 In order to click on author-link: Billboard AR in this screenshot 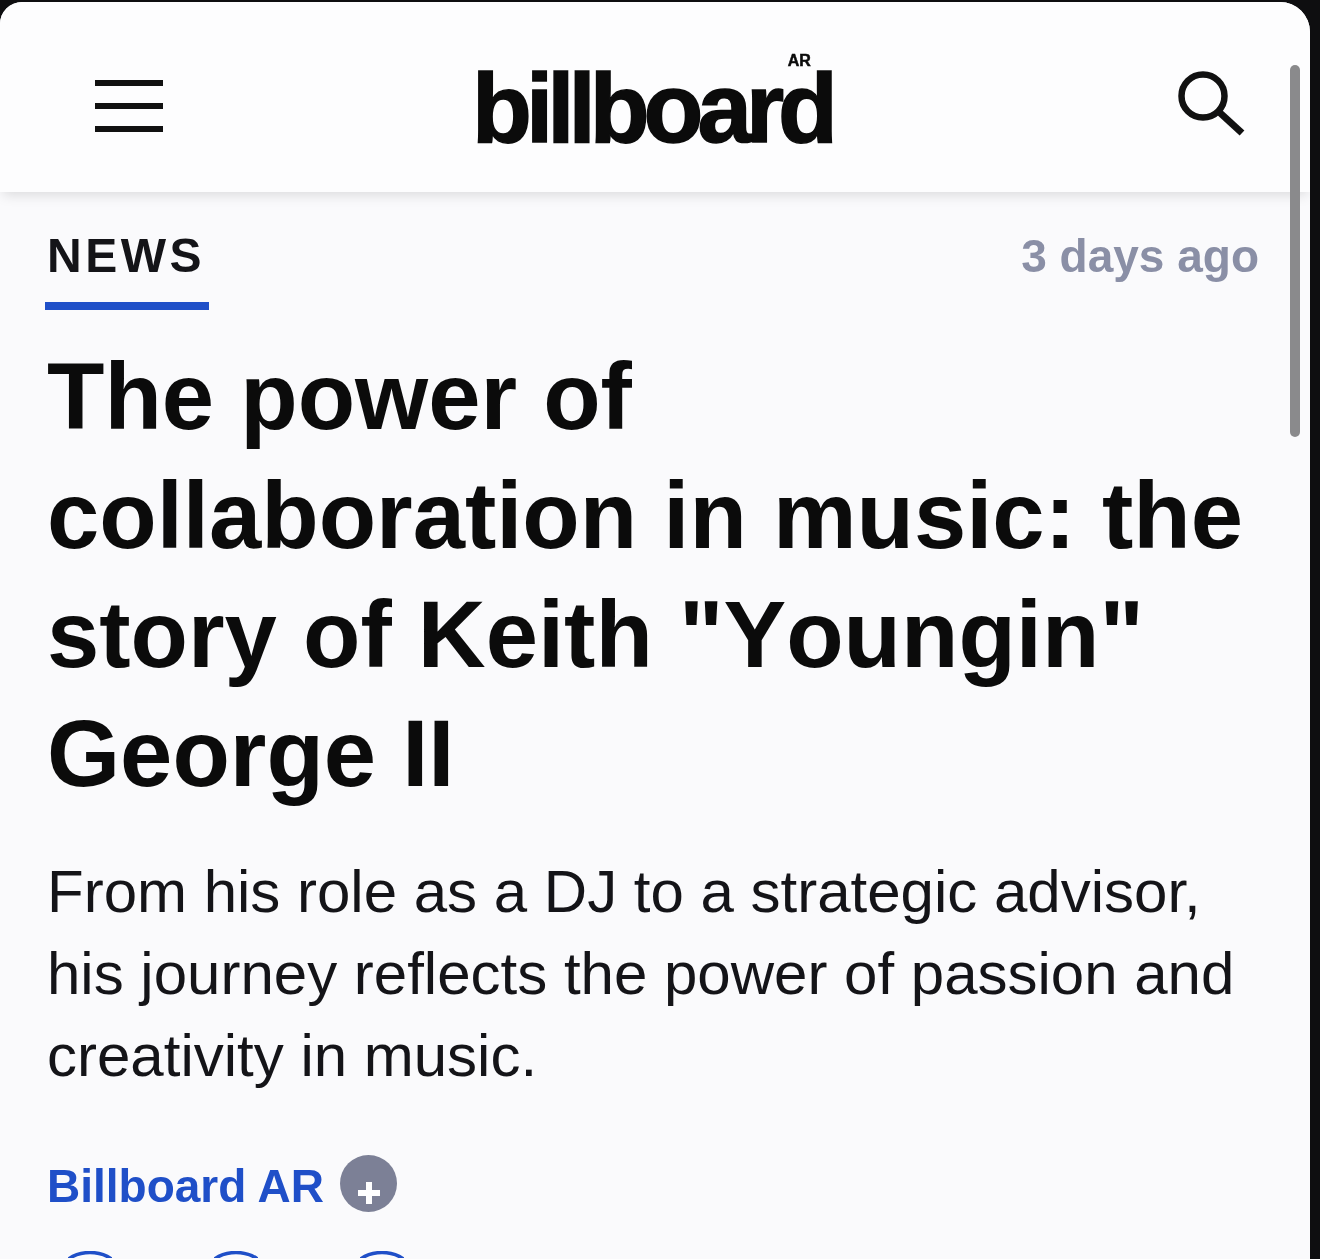, I will do `click(185, 1185)`.